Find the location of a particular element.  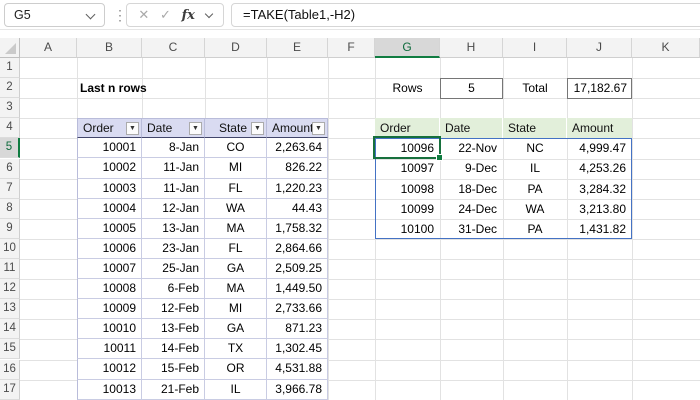

column-header-i: I is located at coordinates (535, 48).